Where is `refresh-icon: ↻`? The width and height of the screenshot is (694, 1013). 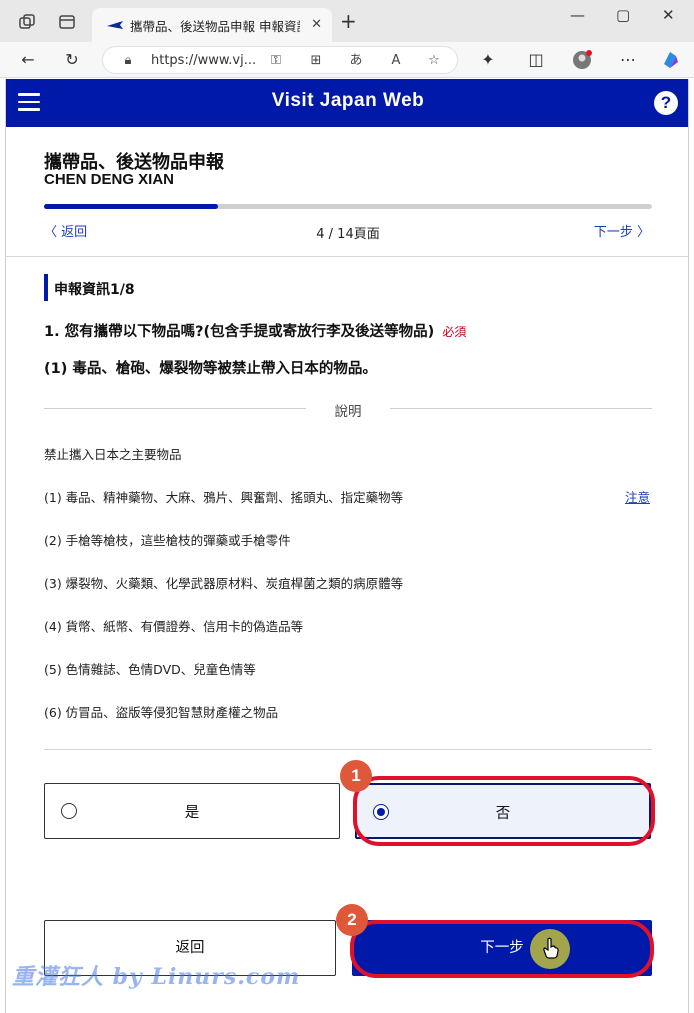 refresh-icon: ↻ is located at coordinates (72, 60).